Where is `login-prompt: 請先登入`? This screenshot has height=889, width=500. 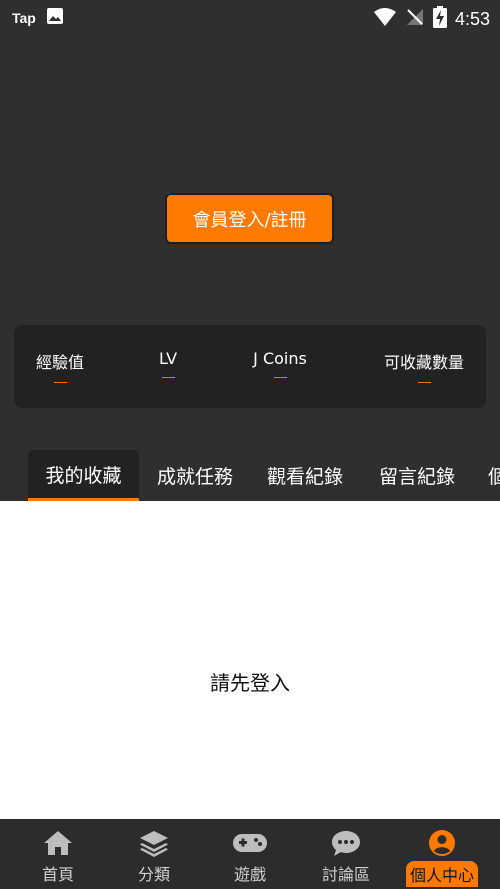 login-prompt: 請先登入 is located at coordinates (250, 683).